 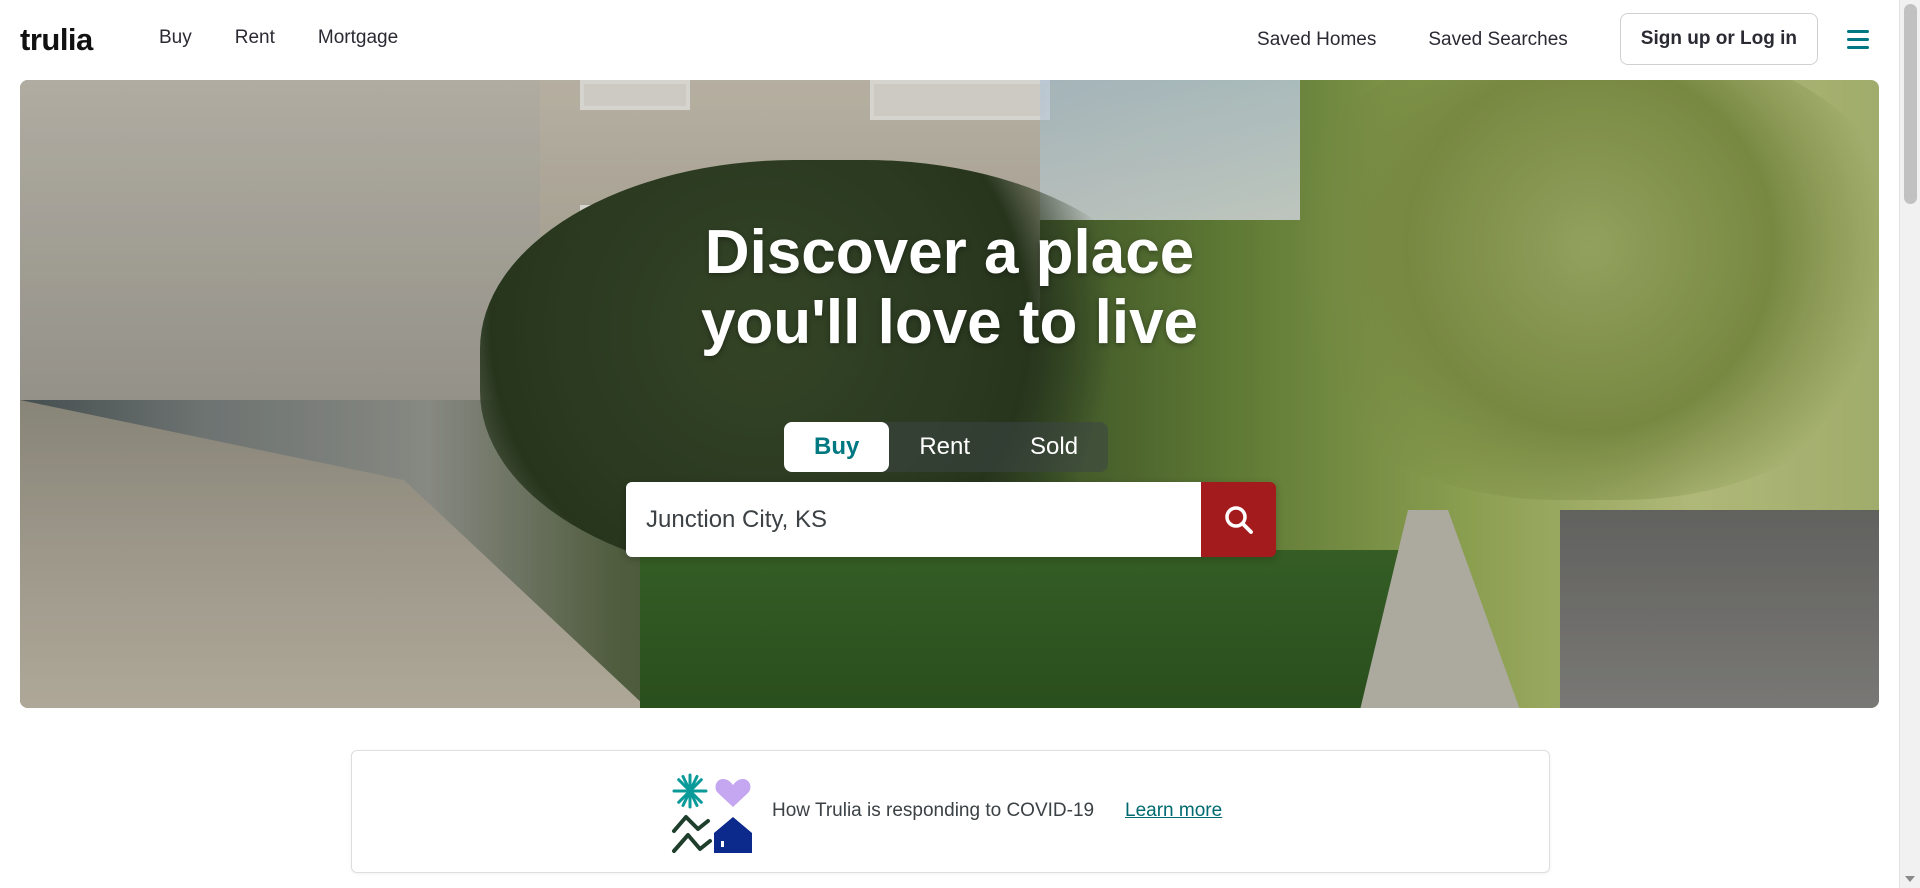 I want to click on scroll-down-arrow-icon, so click(x=1910, y=879).